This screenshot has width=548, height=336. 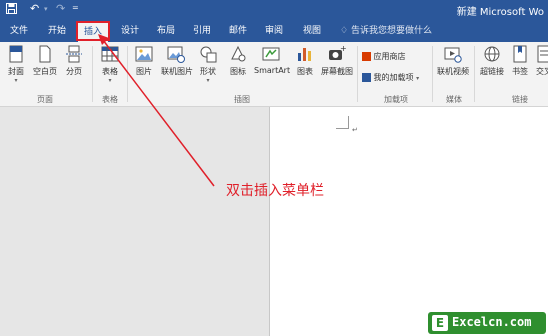 What do you see at coordinates (492, 322) in the screenshot?
I see `watermark-text: Excelcn.com` at bounding box center [492, 322].